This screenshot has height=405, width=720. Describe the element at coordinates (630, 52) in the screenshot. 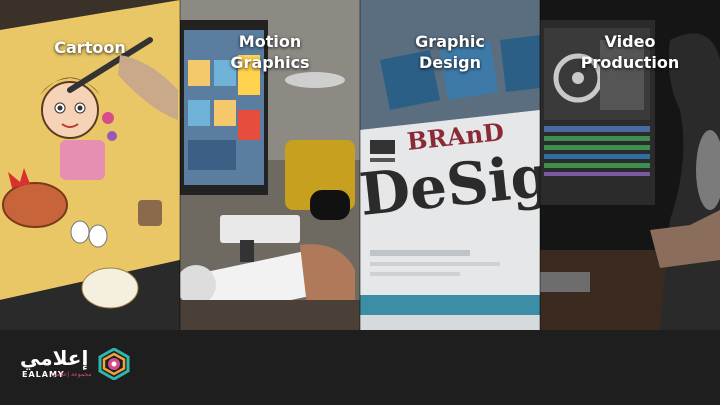

I see `panel-title-video-production: Video Production` at that location.